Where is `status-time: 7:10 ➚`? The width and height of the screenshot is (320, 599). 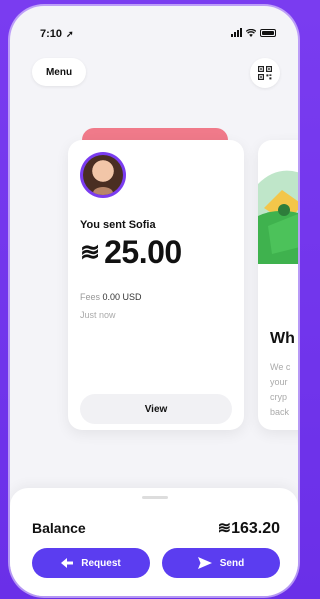
status-time: 7:10 ➚ is located at coordinates (57, 34).